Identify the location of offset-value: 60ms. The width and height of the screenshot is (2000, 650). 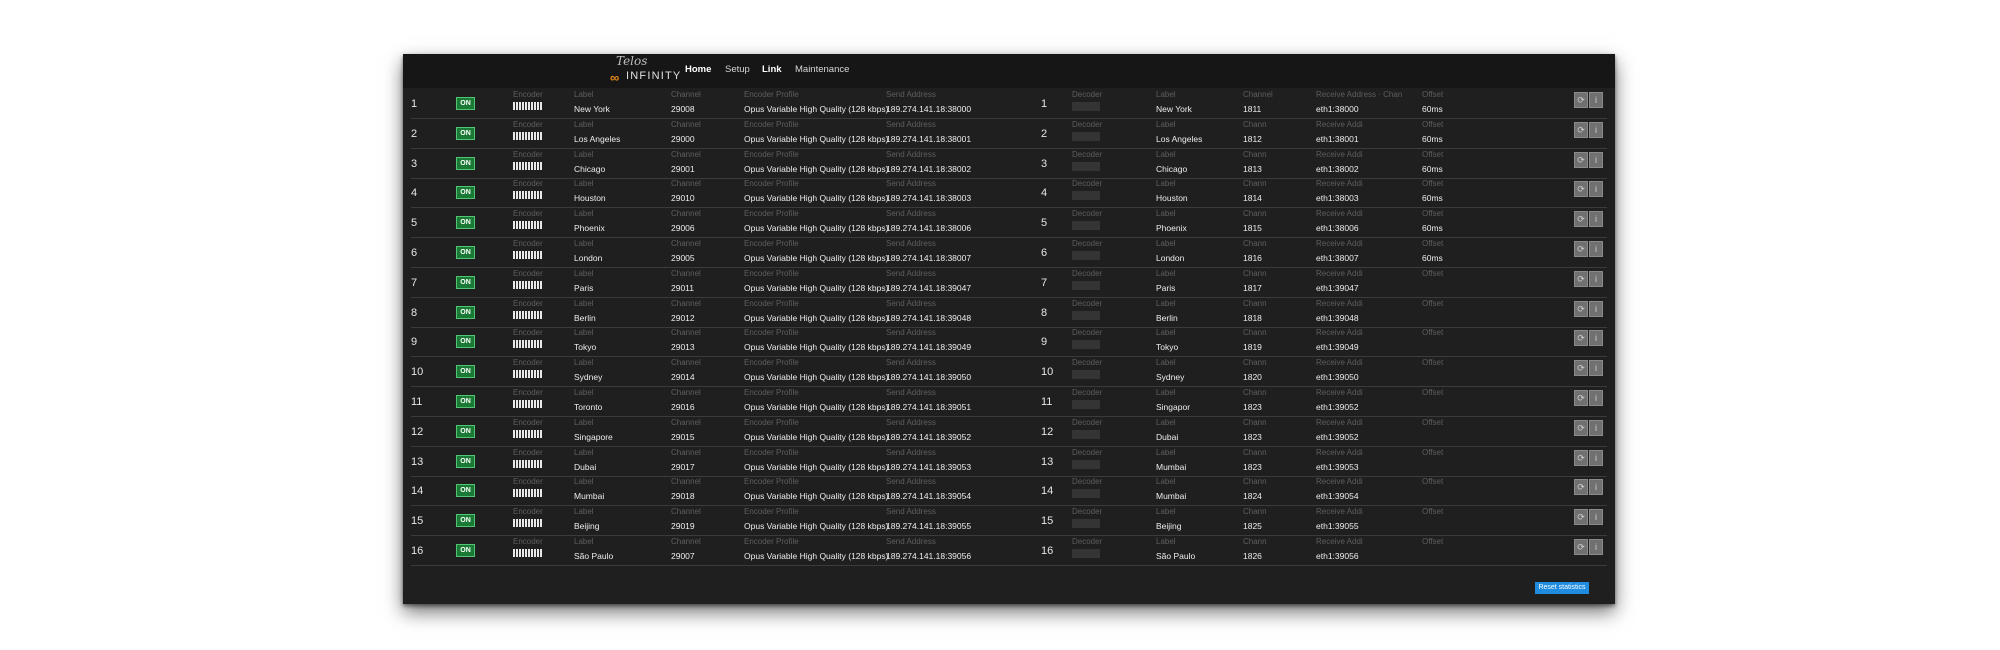
(1432, 139).